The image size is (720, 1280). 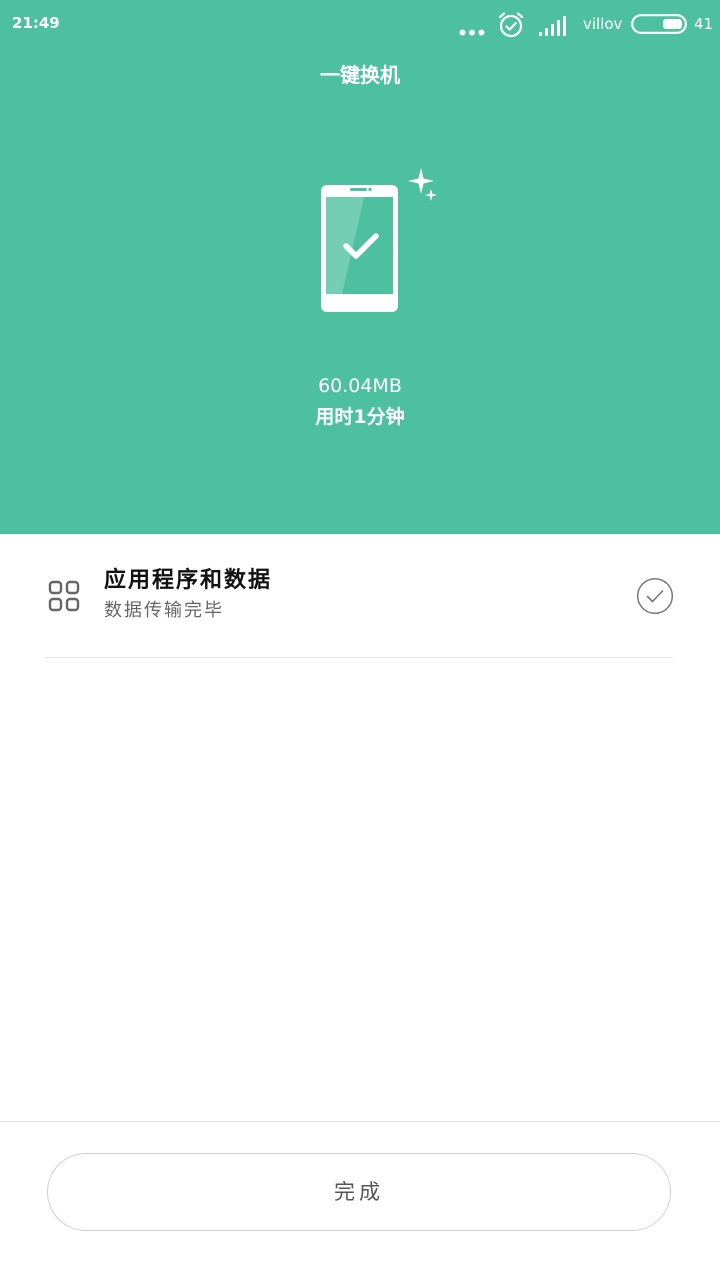 What do you see at coordinates (164, 610) in the screenshot?
I see `item-subtitle: 数据传输完毕` at bounding box center [164, 610].